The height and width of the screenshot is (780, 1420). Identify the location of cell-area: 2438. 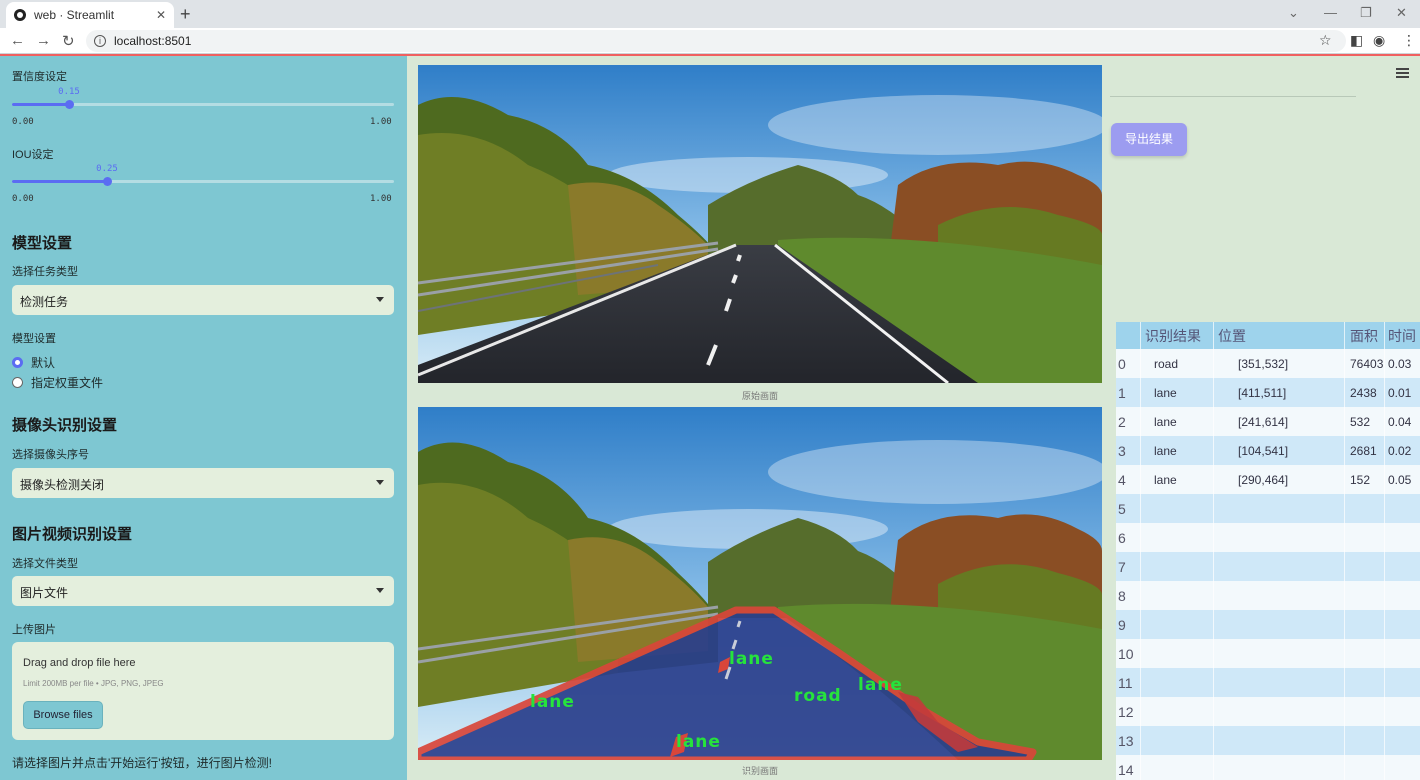
(1363, 392).